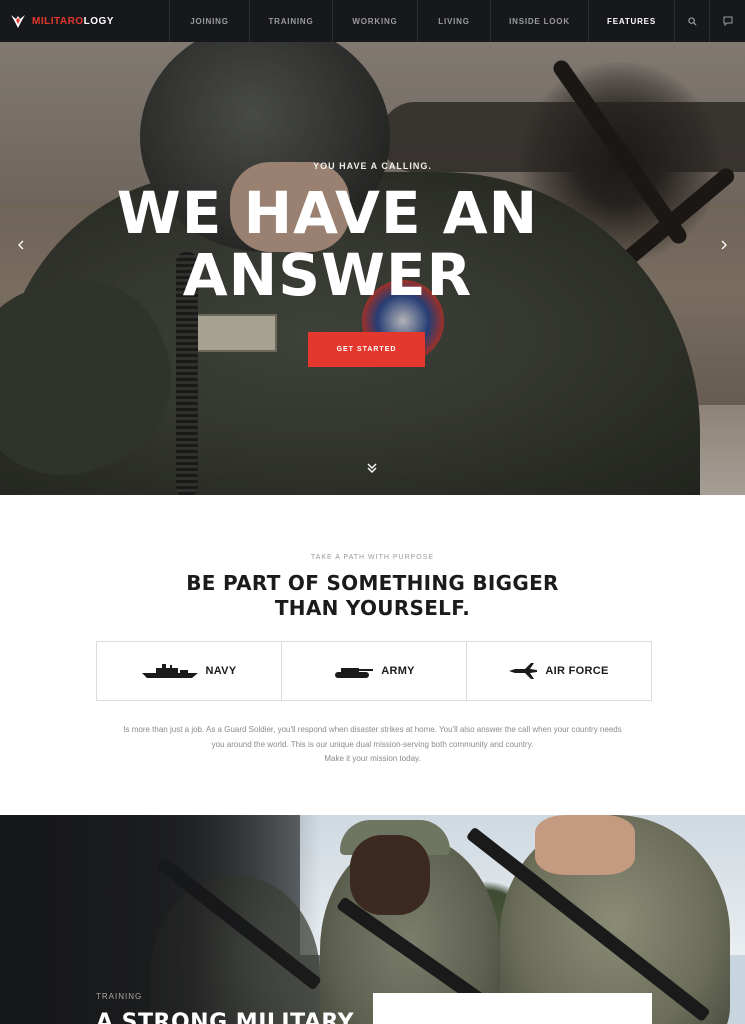 Image resolution: width=745 pixels, height=1024 pixels. Describe the element at coordinates (577, 671) in the screenshot. I see `branch-label-air-force: AIR FORCE` at that location.